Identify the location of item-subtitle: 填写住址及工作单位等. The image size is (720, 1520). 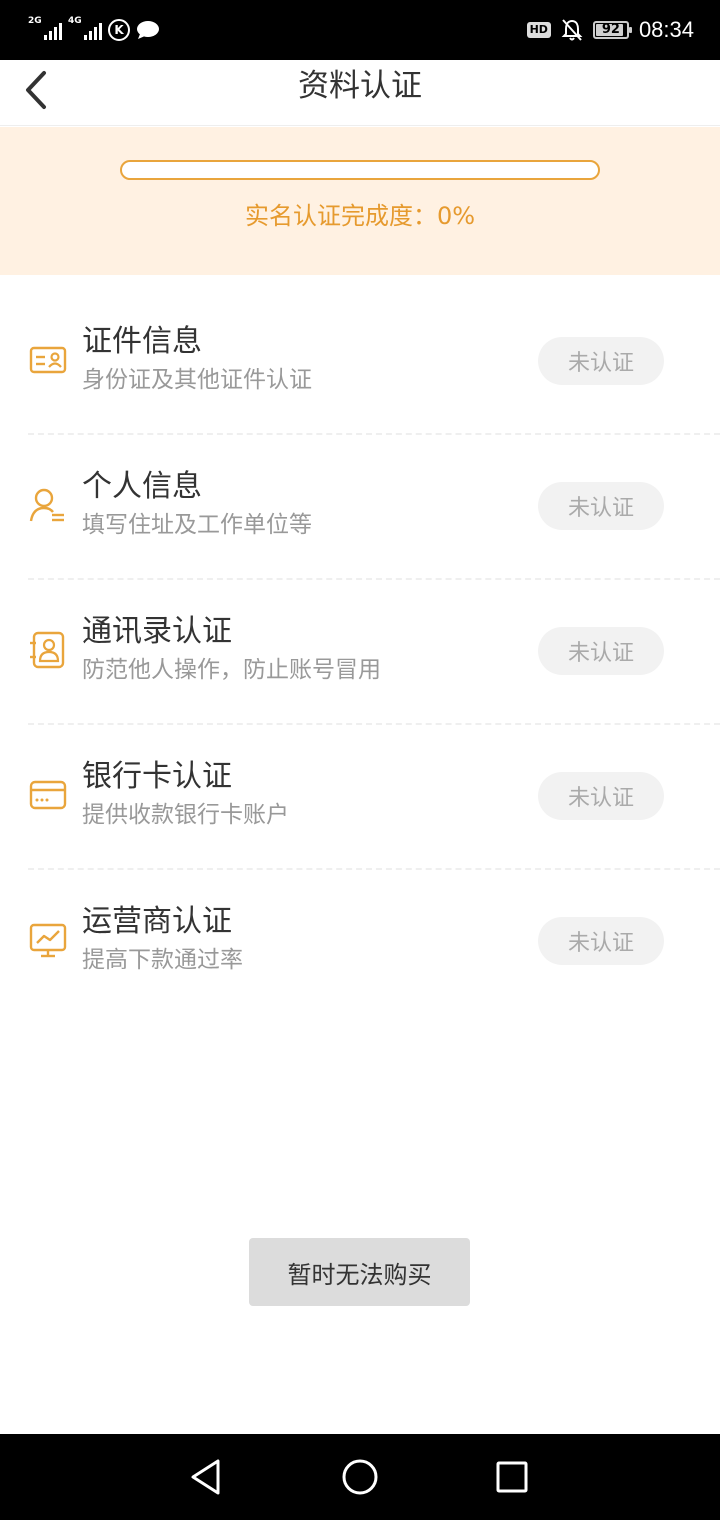
(197, 525).